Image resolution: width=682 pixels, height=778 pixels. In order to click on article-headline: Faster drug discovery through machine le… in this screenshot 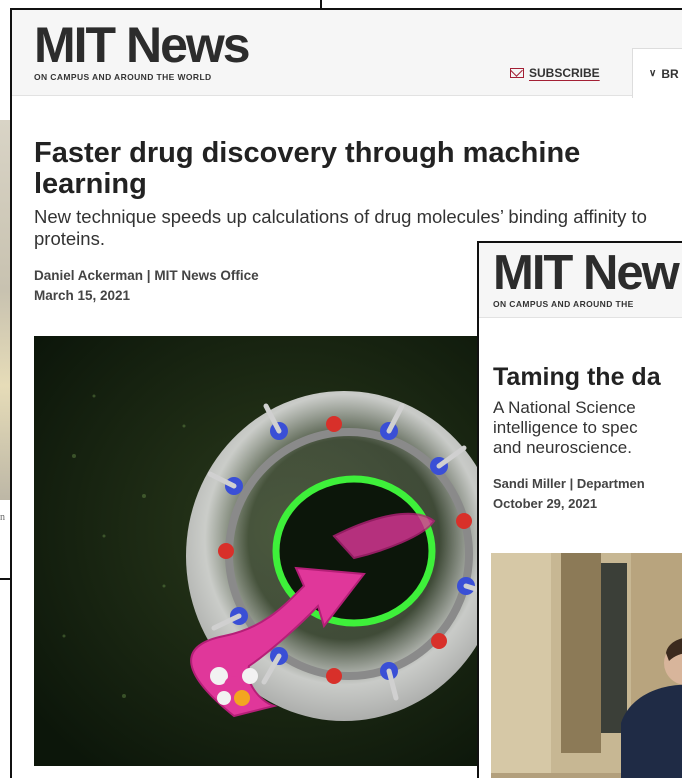, I will do `click(307, 168)`.